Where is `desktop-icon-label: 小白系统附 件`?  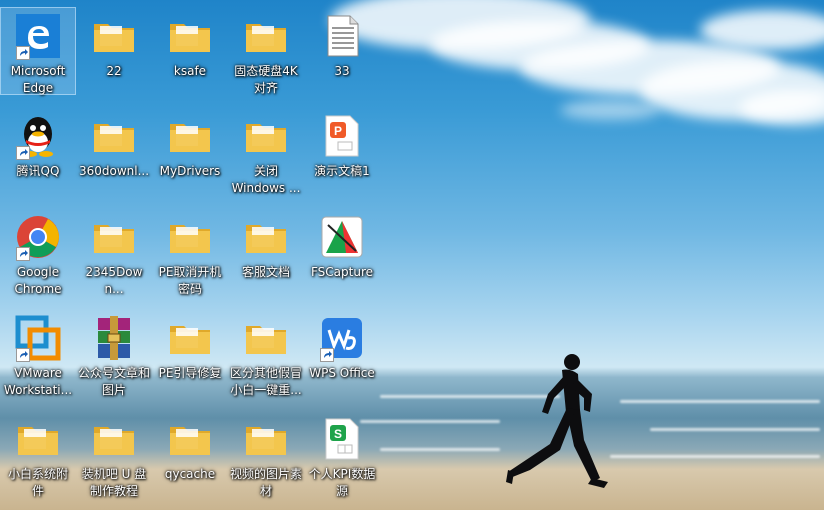
desktop-icon-label: 小白系统附 件 is located at coordinates (37, 482).